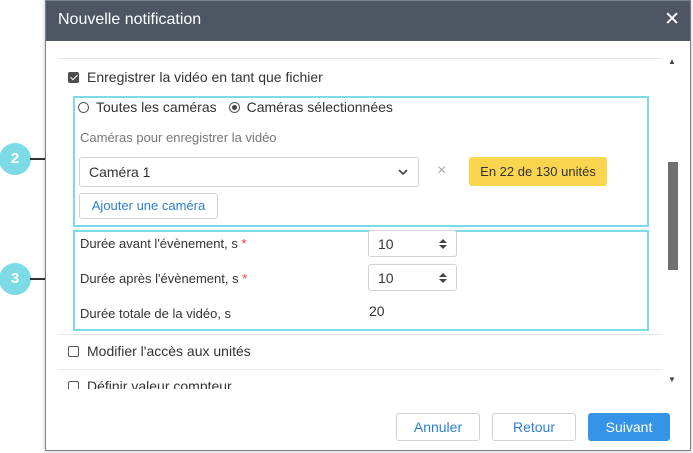 The height and width of the screenshot is (453, 693). Describe the element at coordinates (169, 351) in the screenshot. I see `modify-access-label: Modifier l'accès aux unités` at that location.